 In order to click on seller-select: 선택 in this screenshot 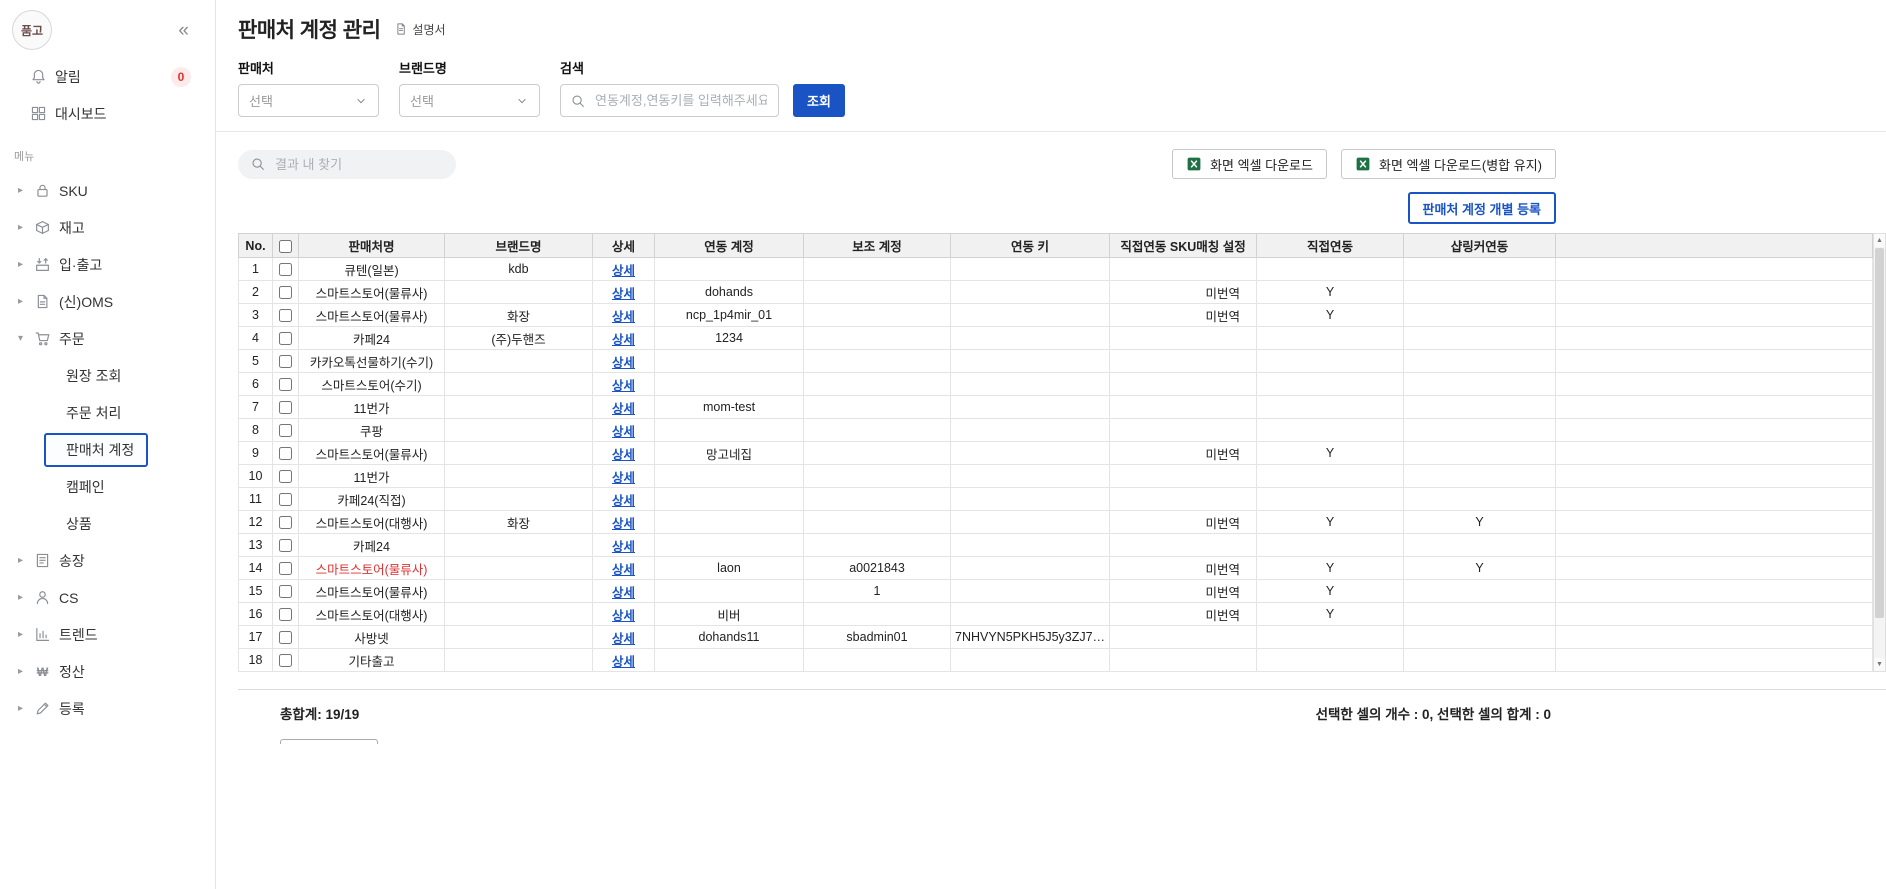, I will do `click(308, 100)`.